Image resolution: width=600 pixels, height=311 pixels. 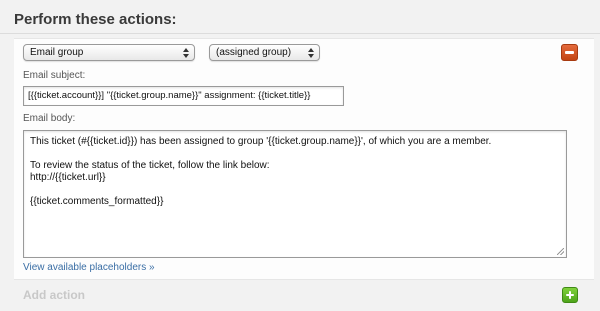 What do you see at coordinates (54, 75) in the screenshot?
I see `email-subject-label: Email subject:` at bounding box center [54, 75].